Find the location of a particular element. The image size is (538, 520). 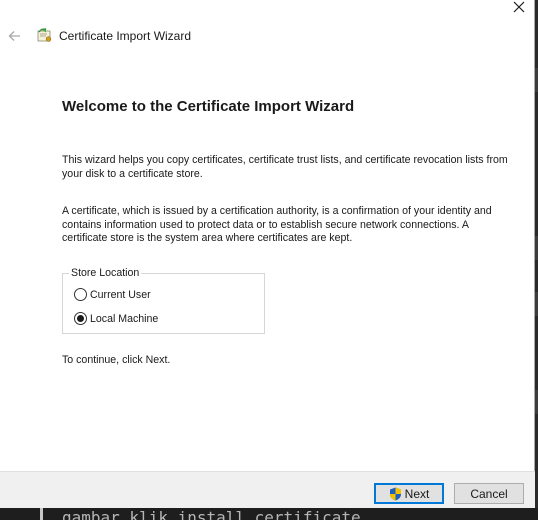

next-button-label: Next is located at coordinates (417, 493).